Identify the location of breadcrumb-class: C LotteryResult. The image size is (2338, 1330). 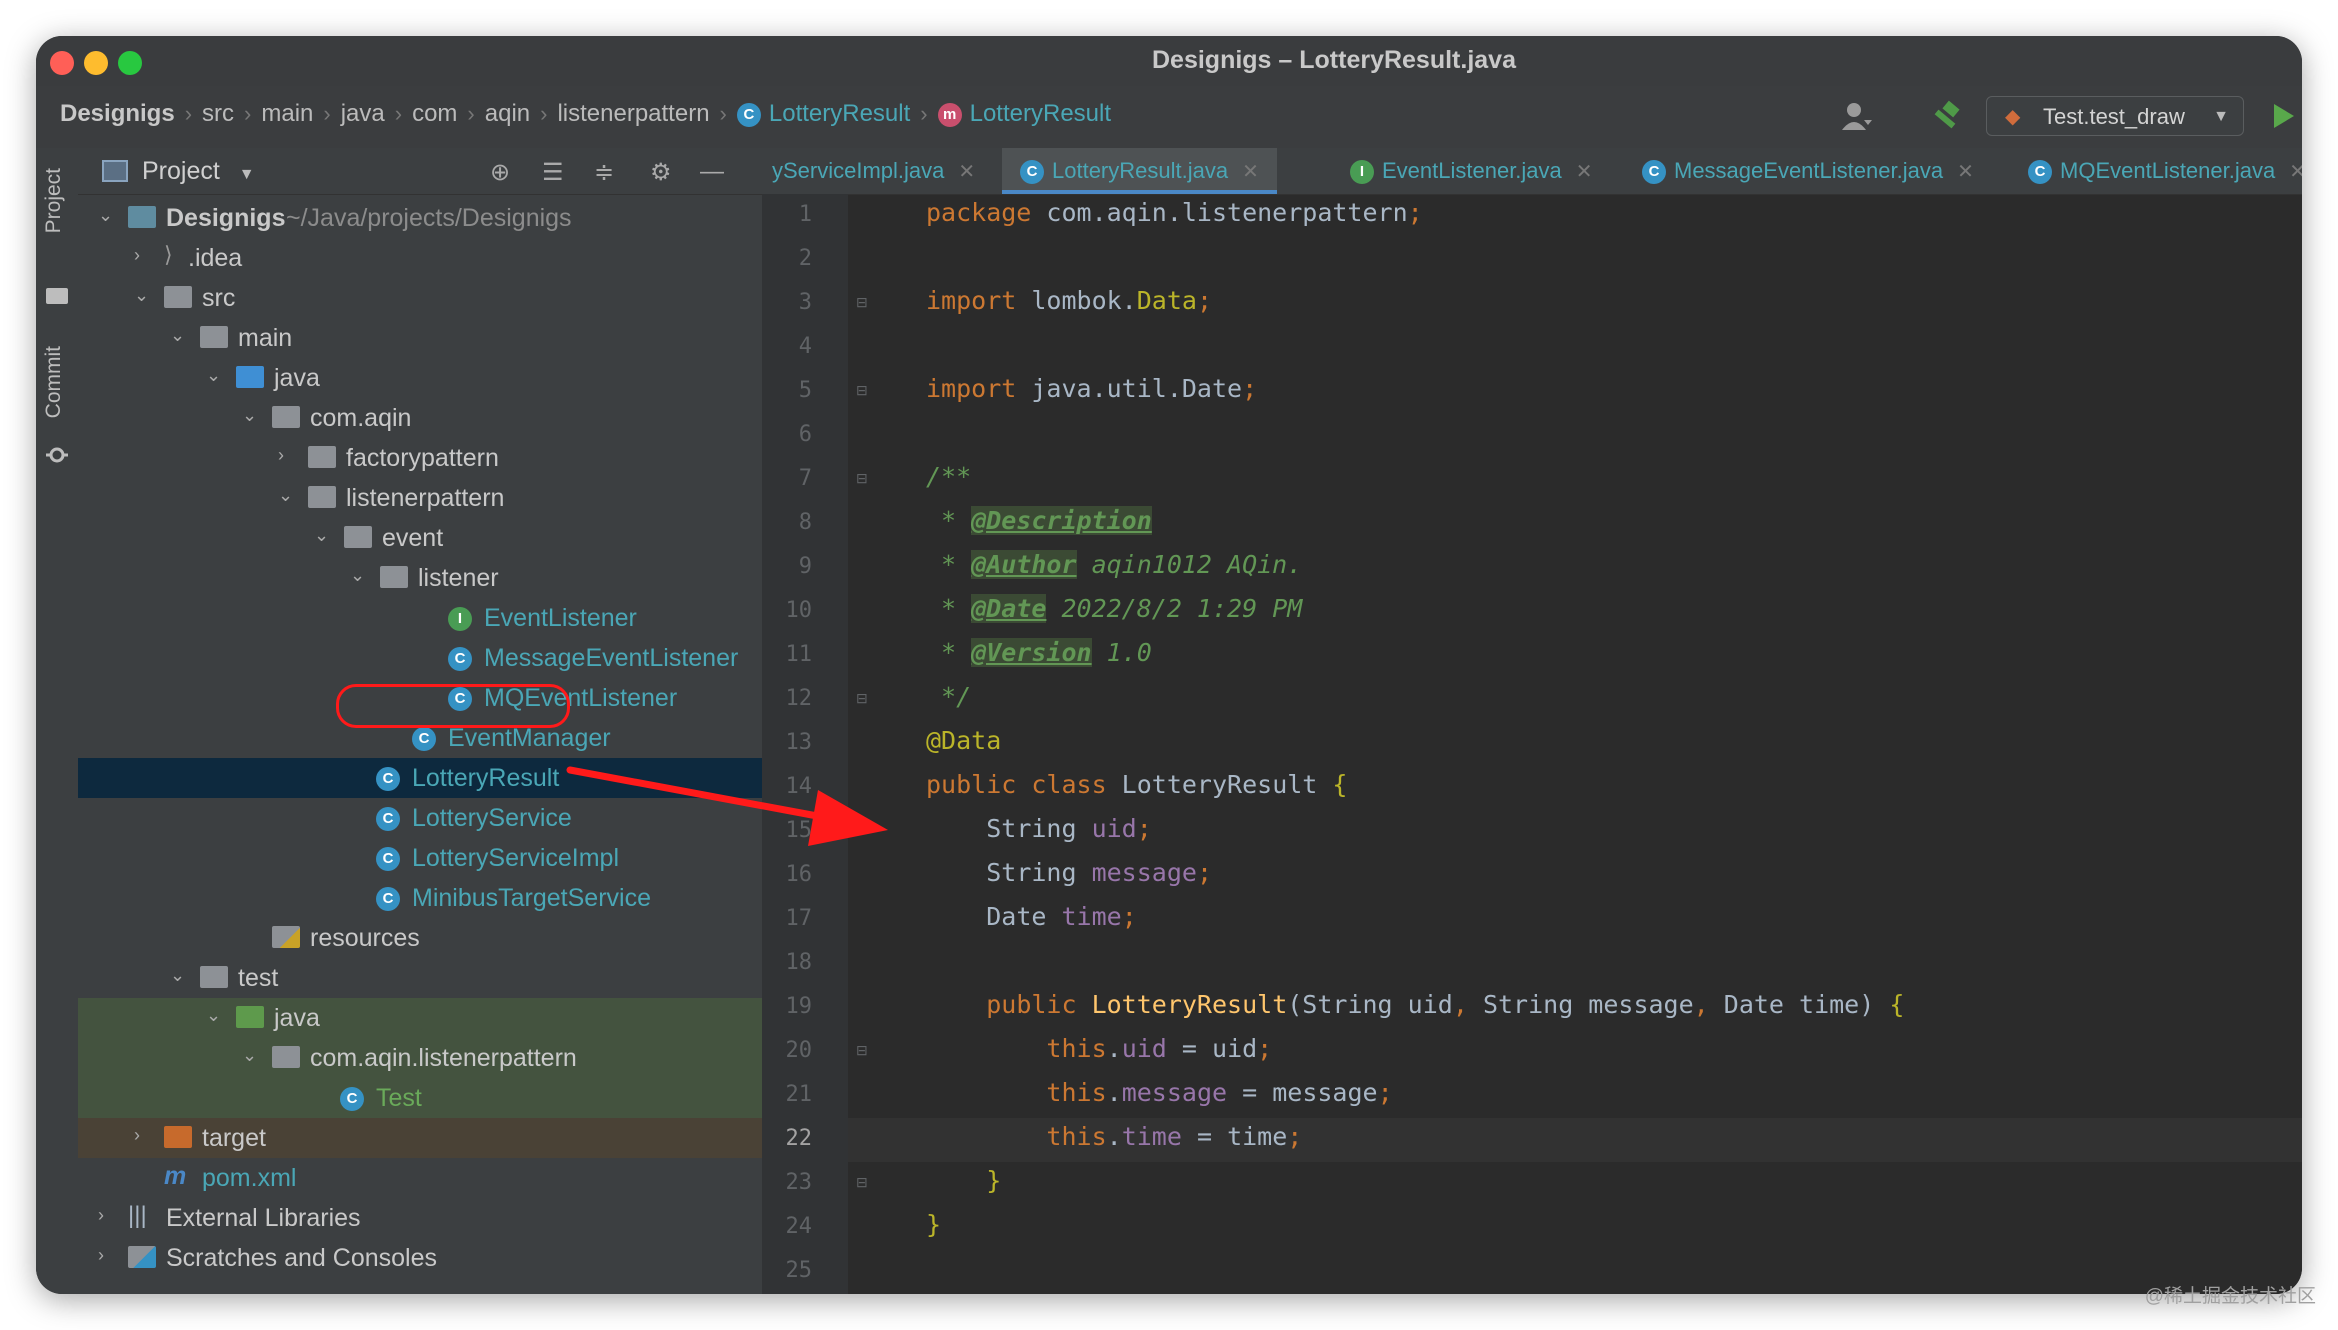
(823, 114).